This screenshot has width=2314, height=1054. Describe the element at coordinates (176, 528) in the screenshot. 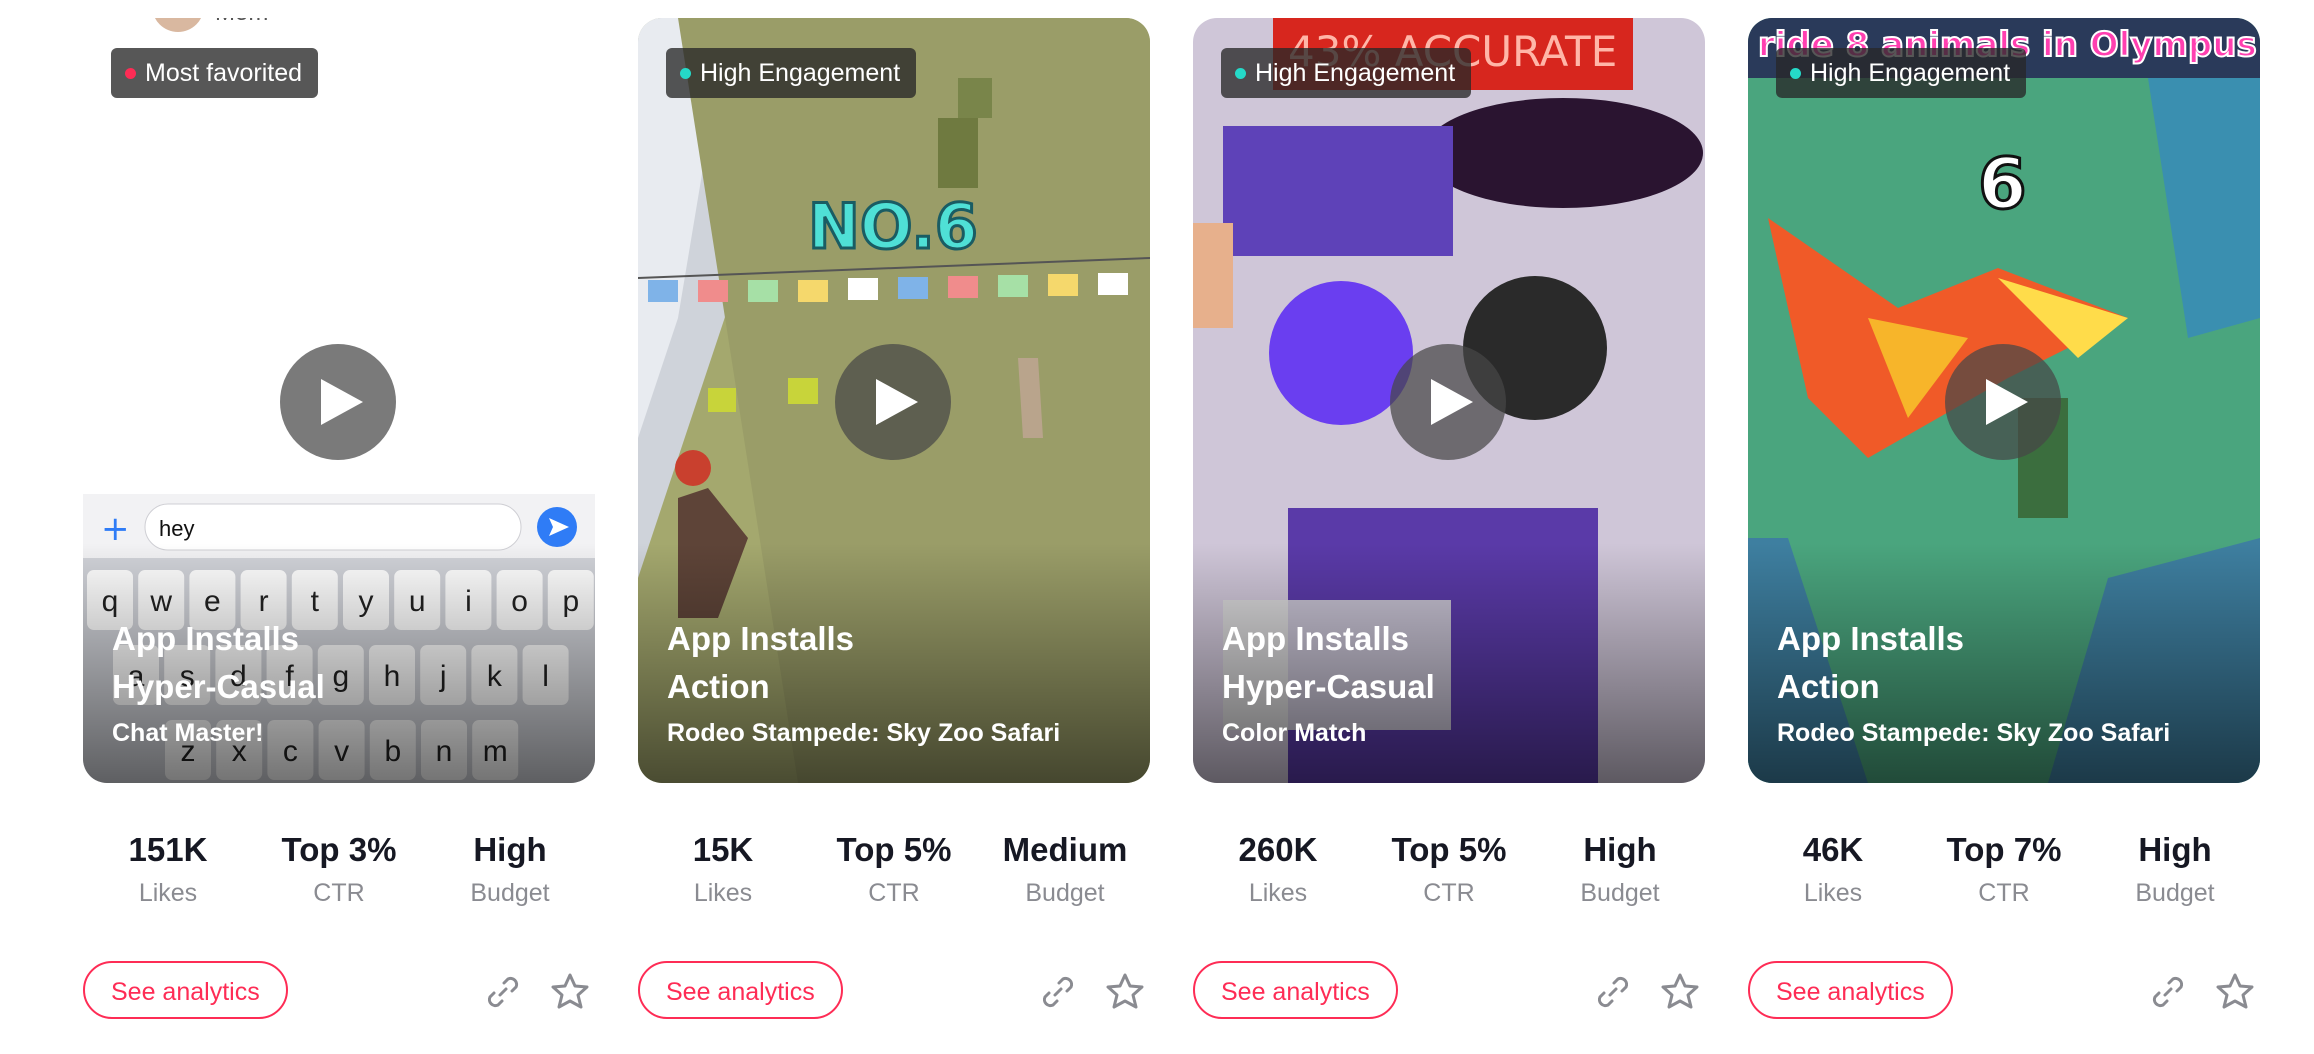

I see `chat-input-text: hey` at that location.